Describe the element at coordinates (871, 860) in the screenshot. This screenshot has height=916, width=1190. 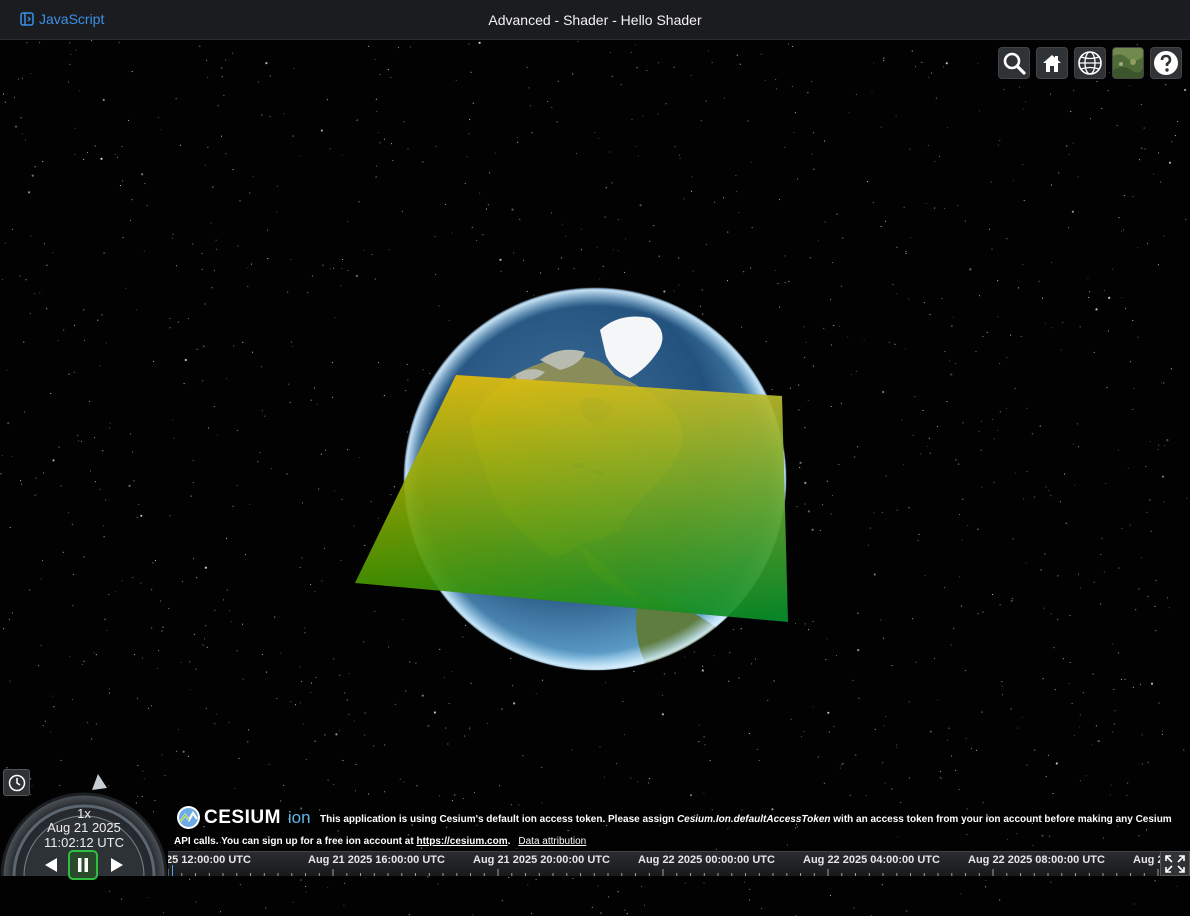
I see `timeline-label: Aug 22 2025 04:00:00 UTC` at that location.